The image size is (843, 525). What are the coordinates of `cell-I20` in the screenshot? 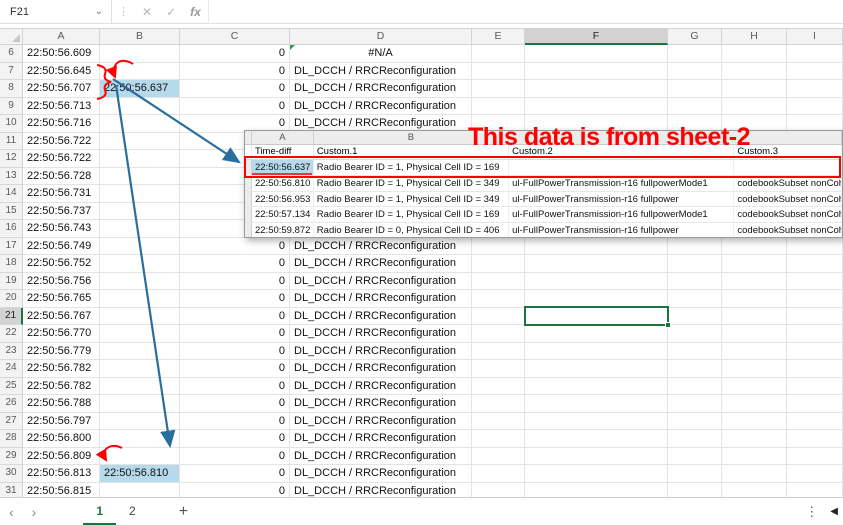 It's located at (815, 299).